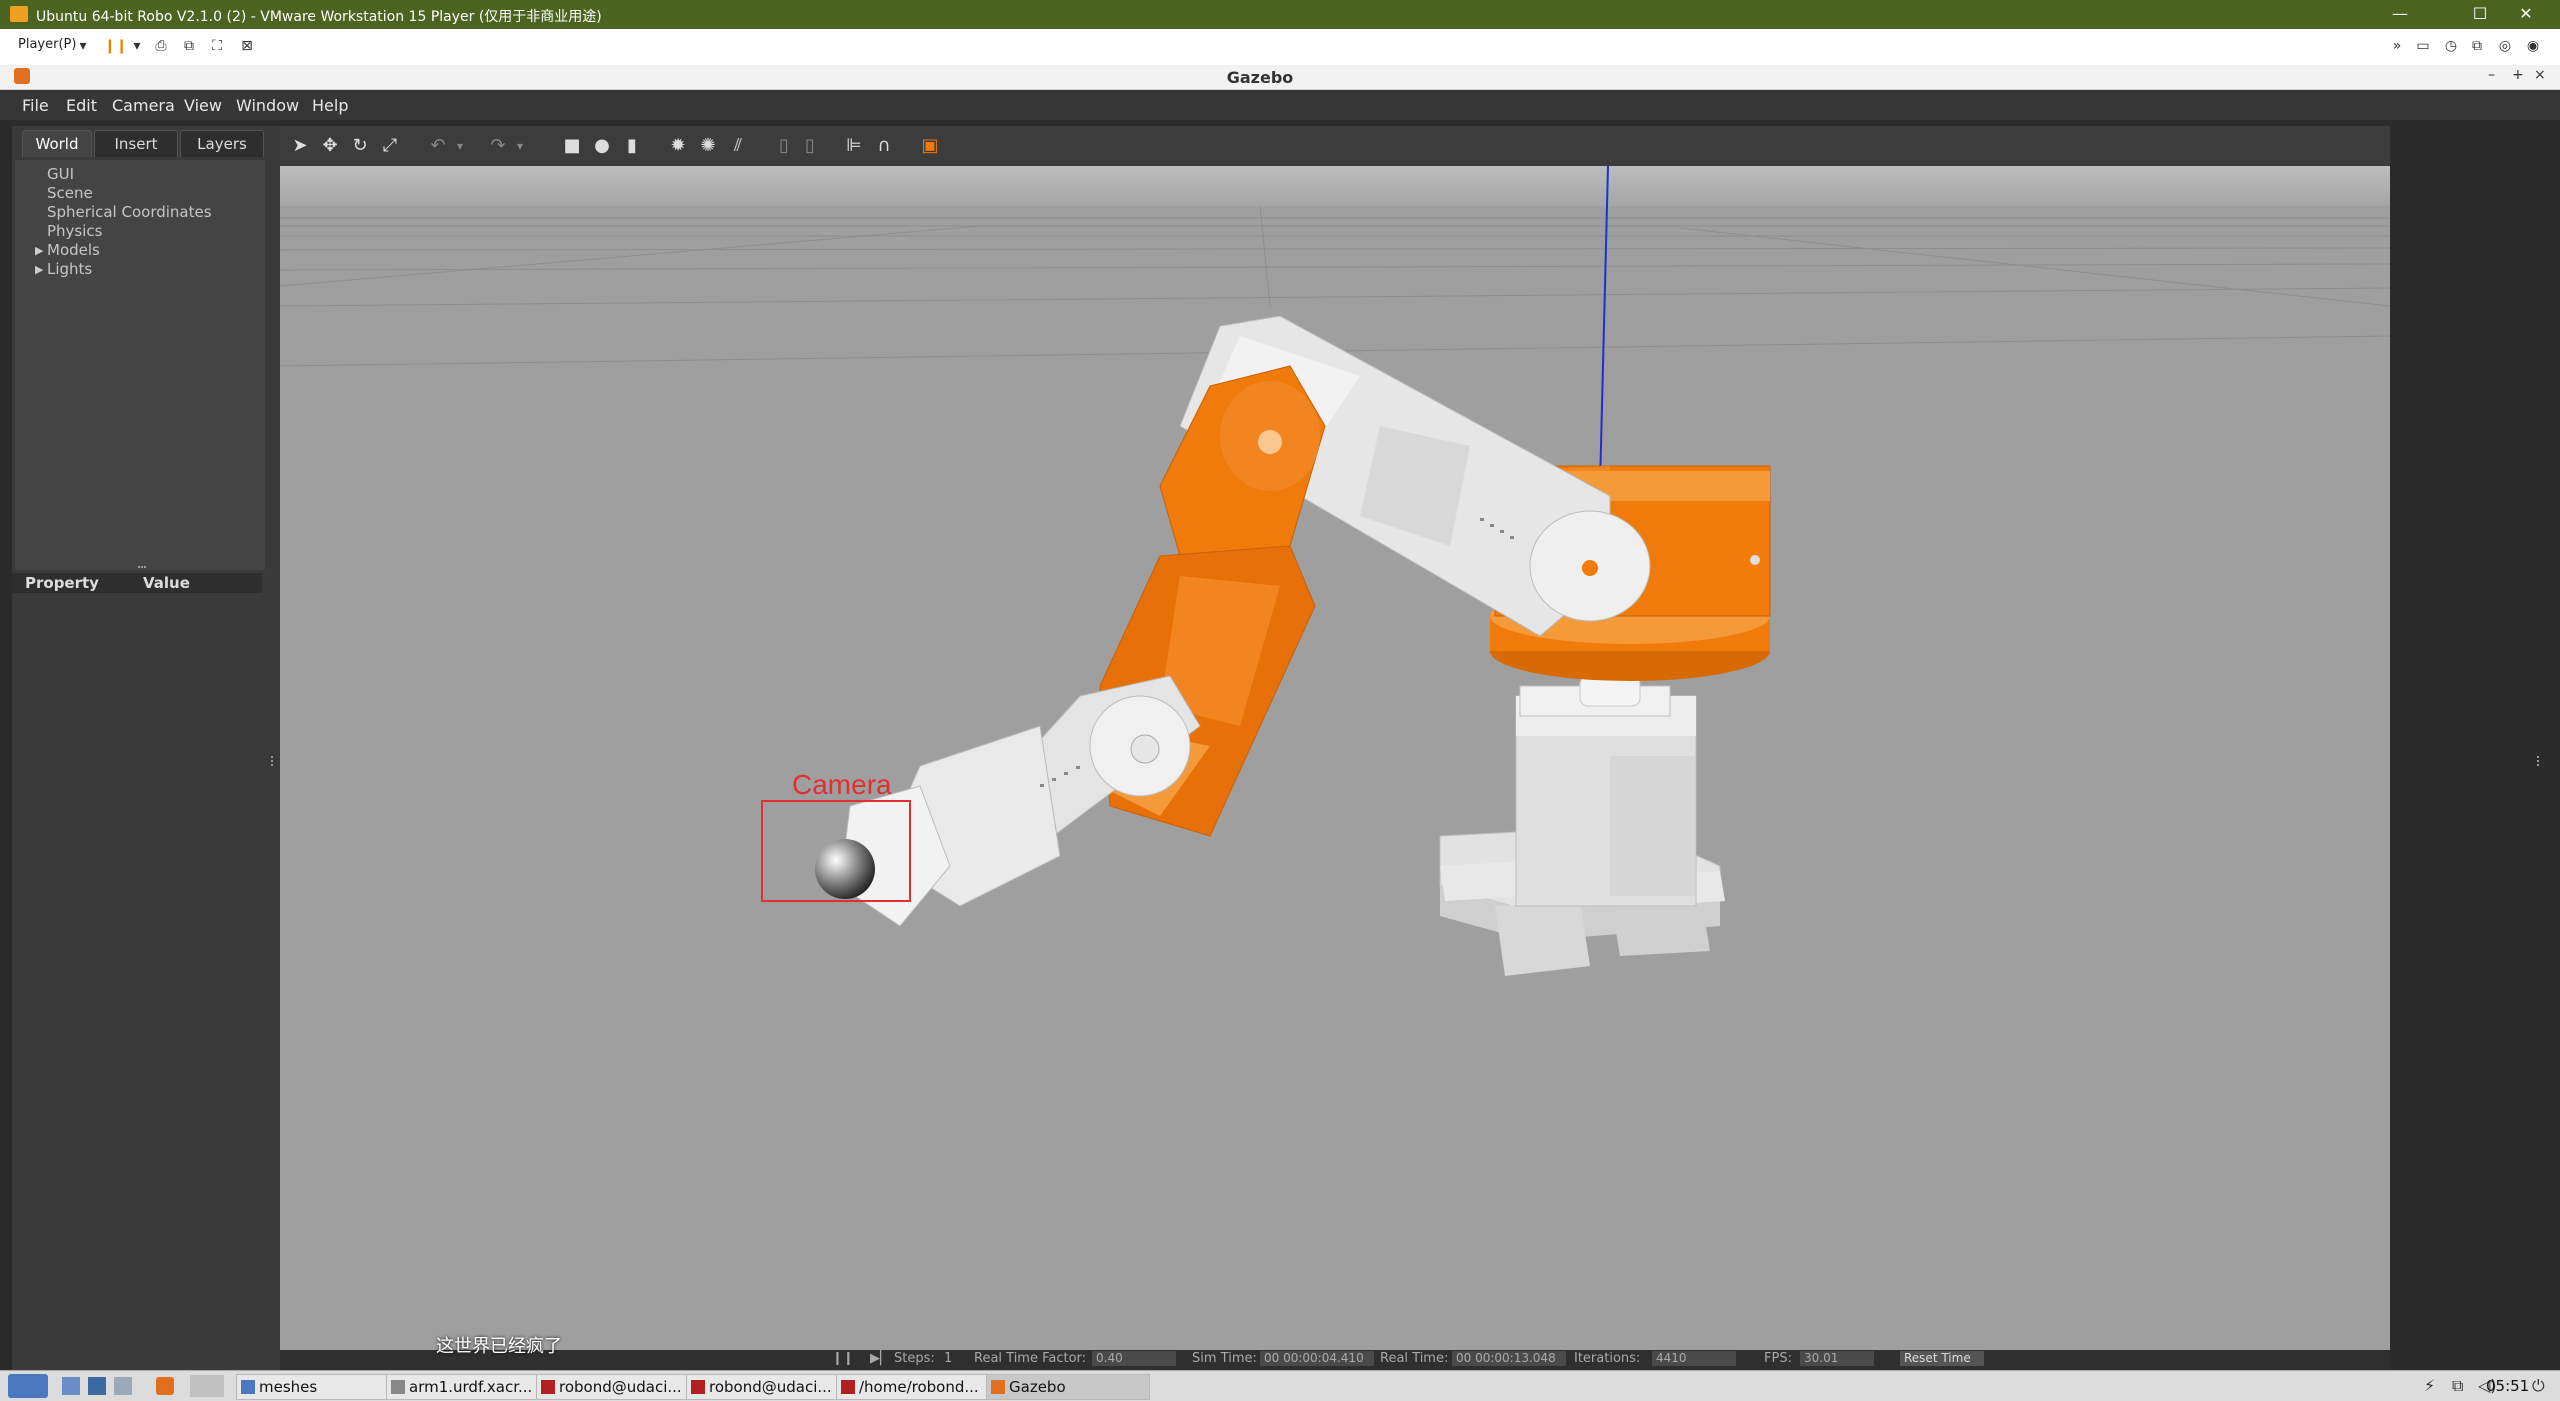 This screenshot has width=2560, height=1401. What do you see at coordinates (143, 105) in the screenshot?
I see `menu-camera: Camera` at bounding box center [143, 105].